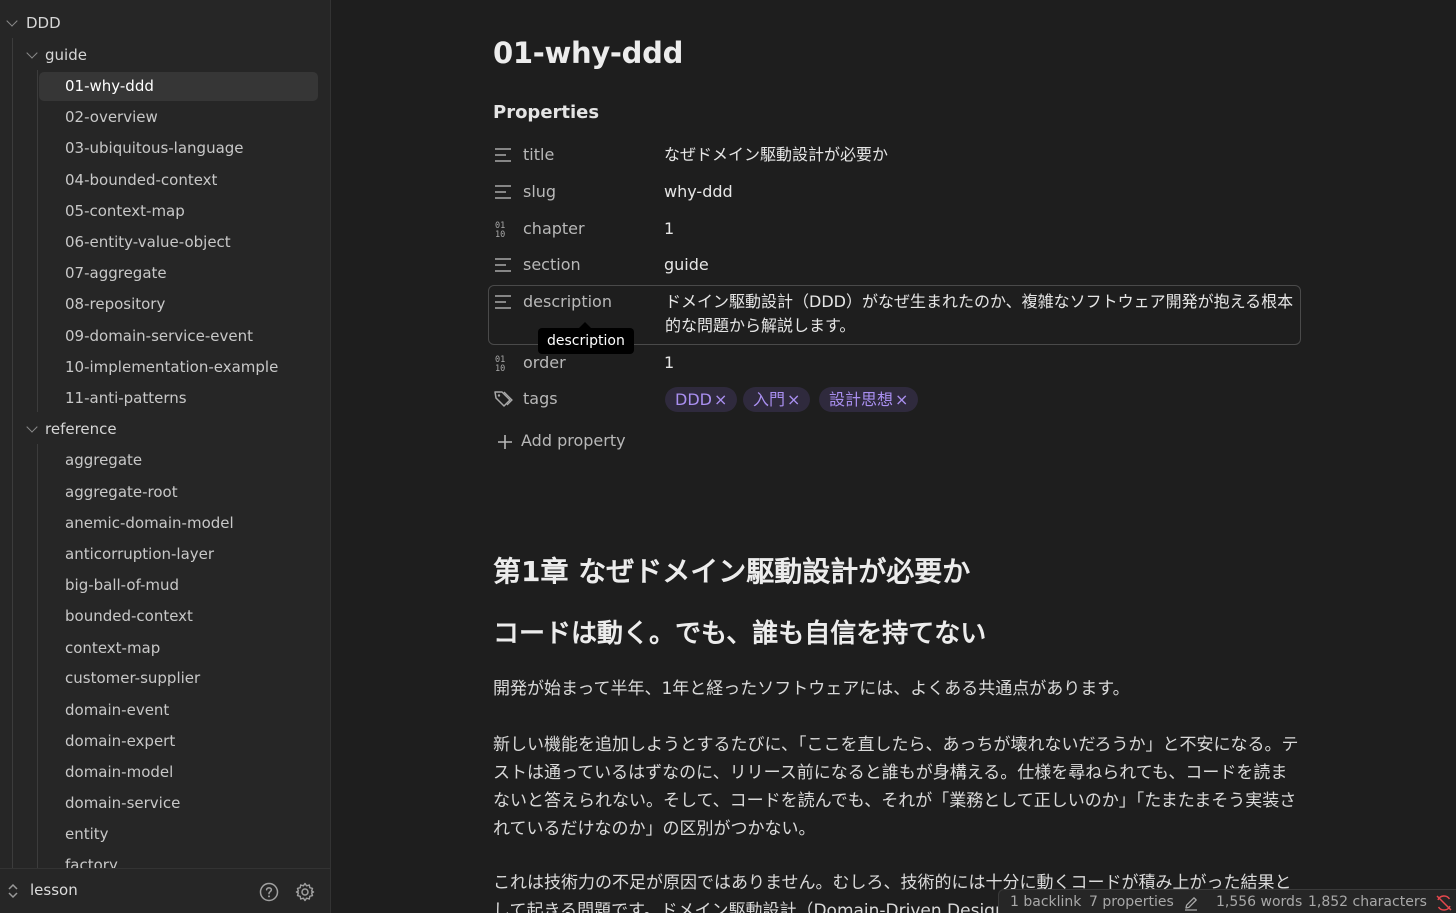  I want to click on tag-label: 入門, so click(769, 399).